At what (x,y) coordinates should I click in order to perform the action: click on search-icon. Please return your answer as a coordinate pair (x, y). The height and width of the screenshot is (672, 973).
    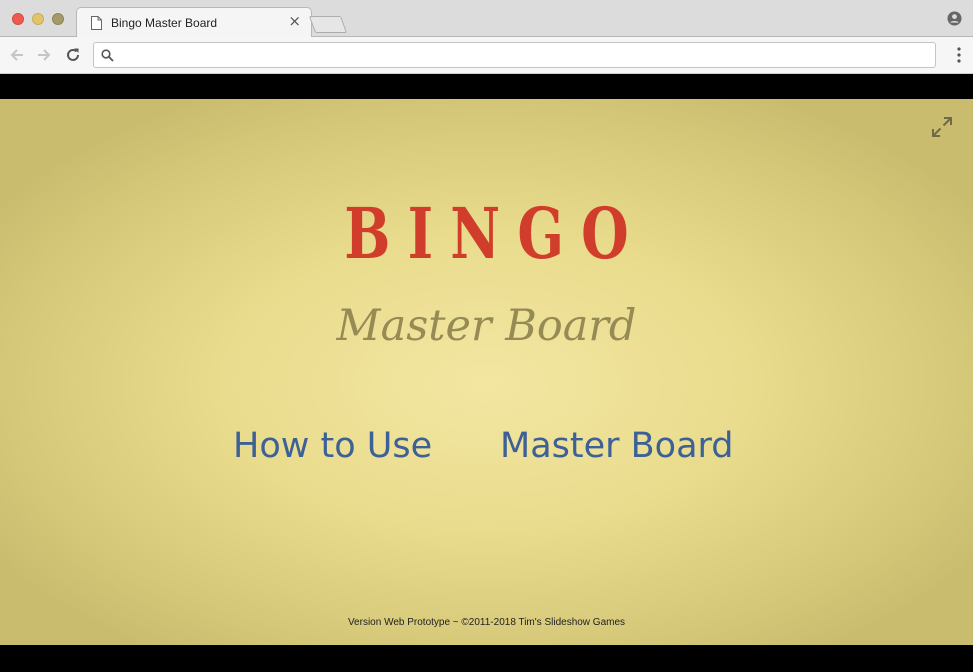
    Looking at the image, I should click on (107, 55).